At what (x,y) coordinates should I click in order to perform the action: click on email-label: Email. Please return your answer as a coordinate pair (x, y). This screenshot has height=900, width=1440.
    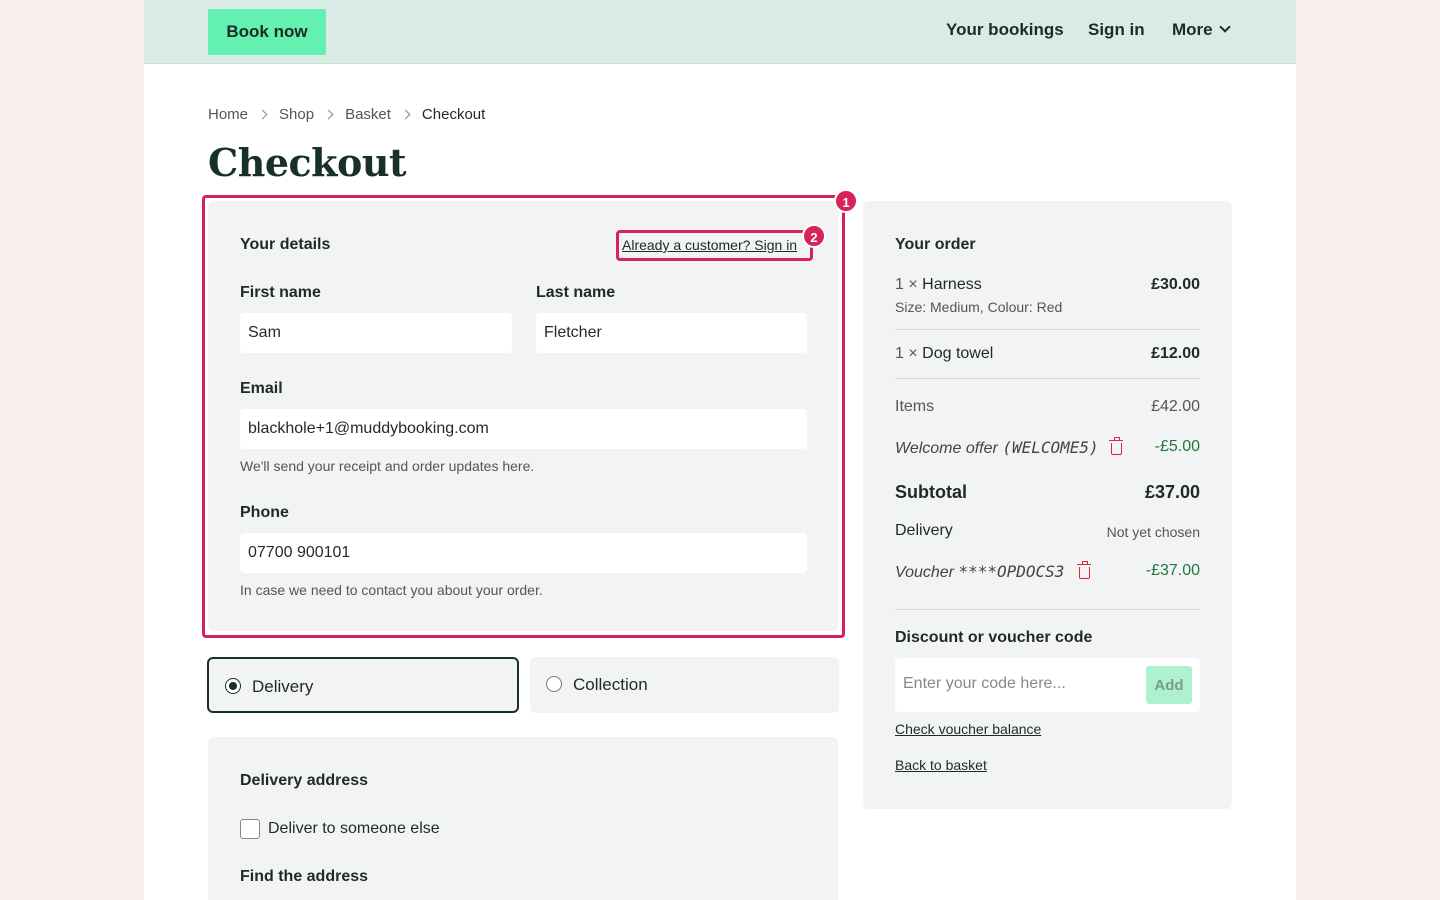
    Looking at the image, I should click on (261, 388).